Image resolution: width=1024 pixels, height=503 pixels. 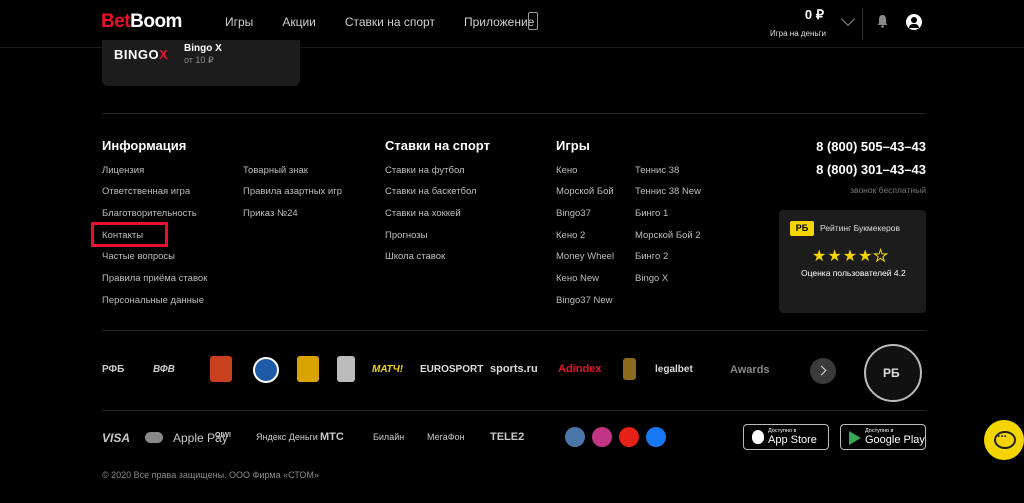 What do you see at coordinates (270, 213) in the screenshot?
I see `link-order-24: Приказ №24` at bounding box center [270, 213].